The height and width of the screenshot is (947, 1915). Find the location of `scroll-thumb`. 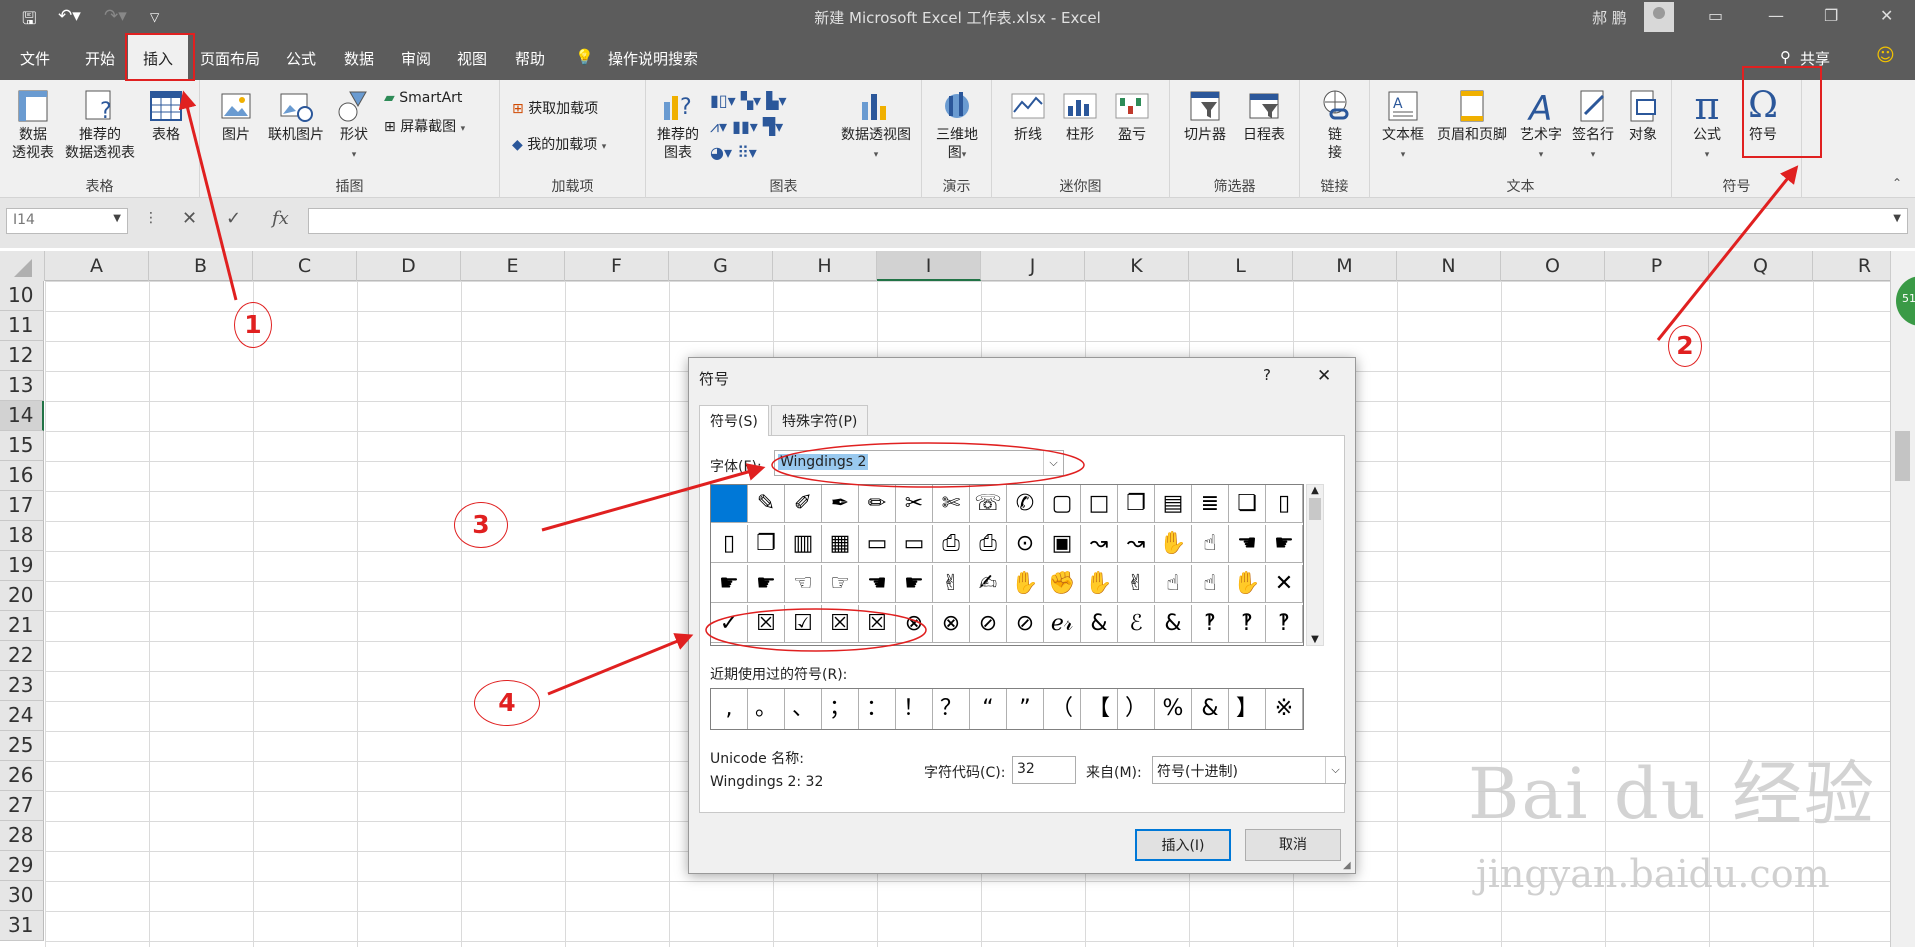

scroll-thumb is located at coordinates (1902, 456).